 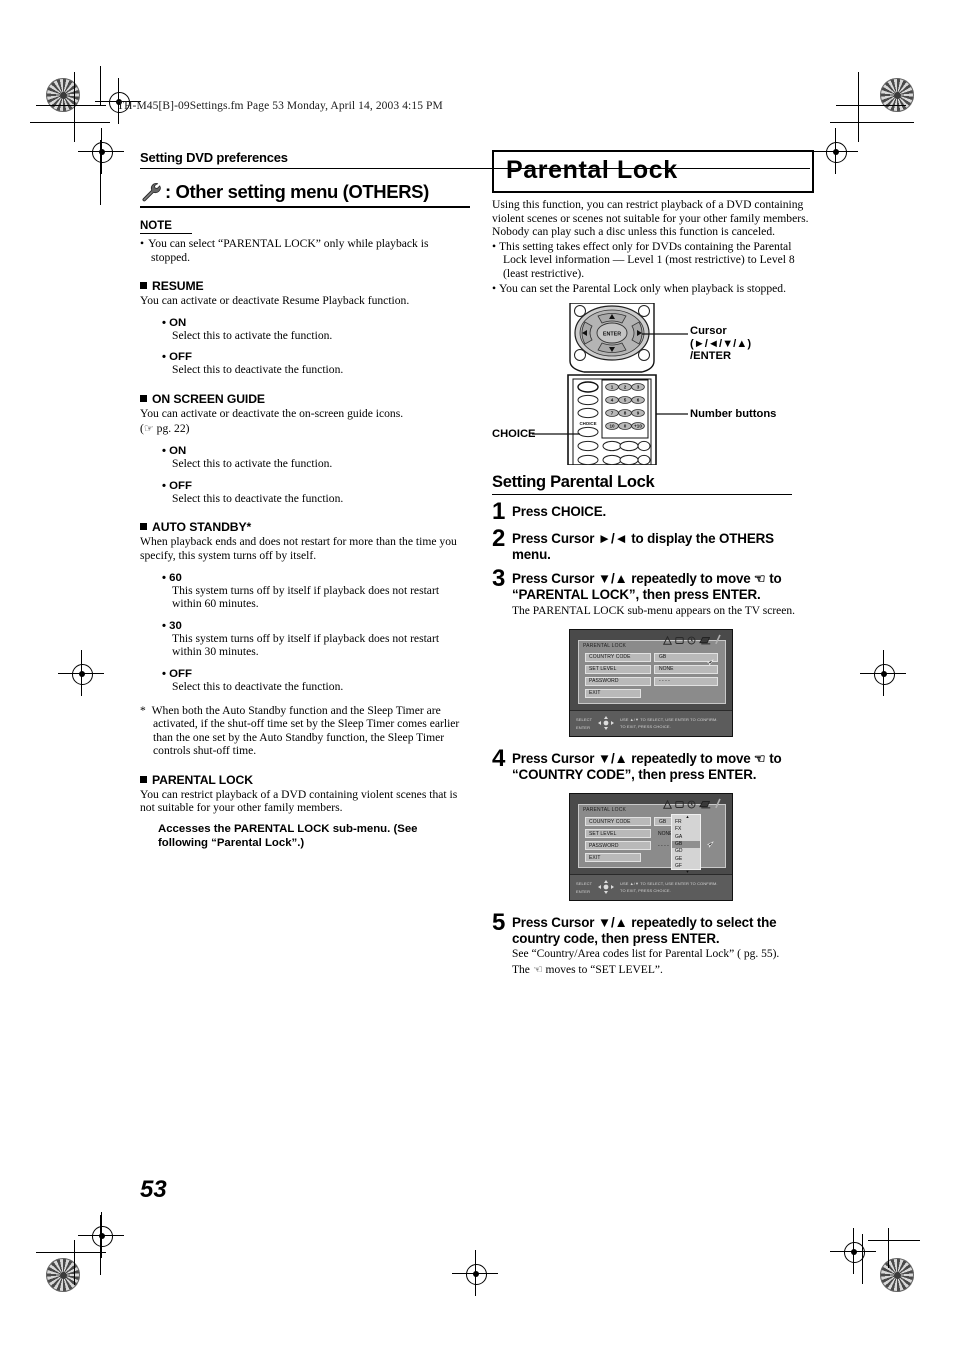 I want to click on dropdown-option-1: FX, so click(x=686, y=829).